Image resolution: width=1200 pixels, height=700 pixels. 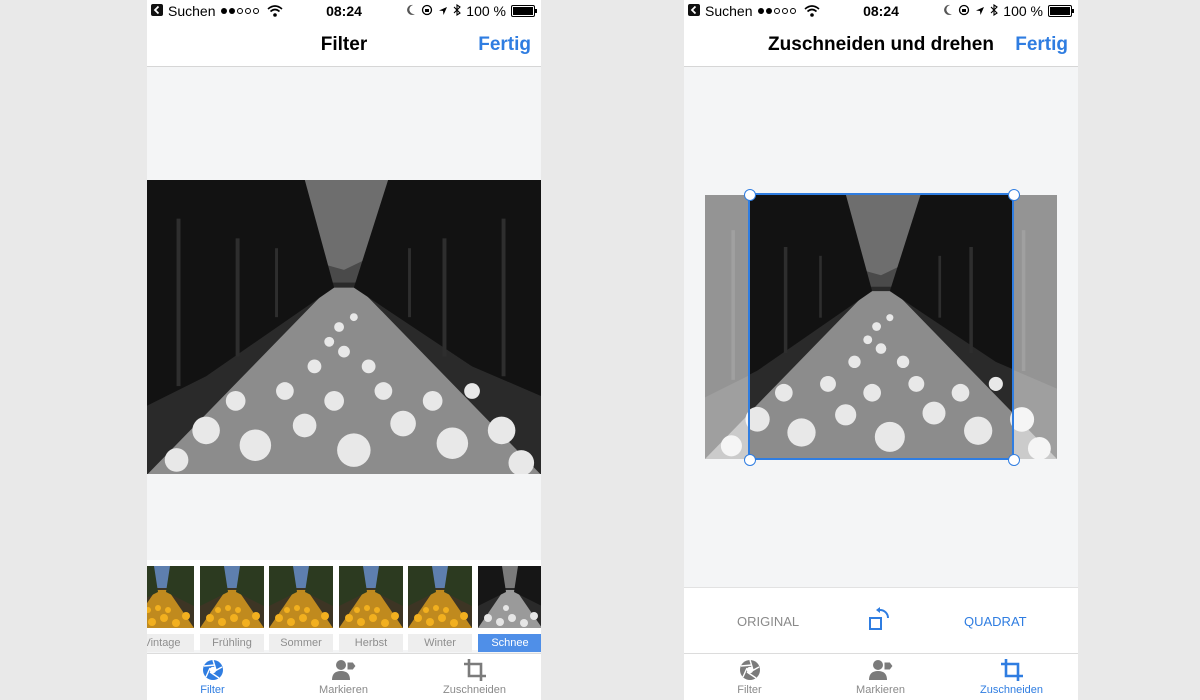 I want to click on crop-handle-top-right, so click(x=1014, y=195).